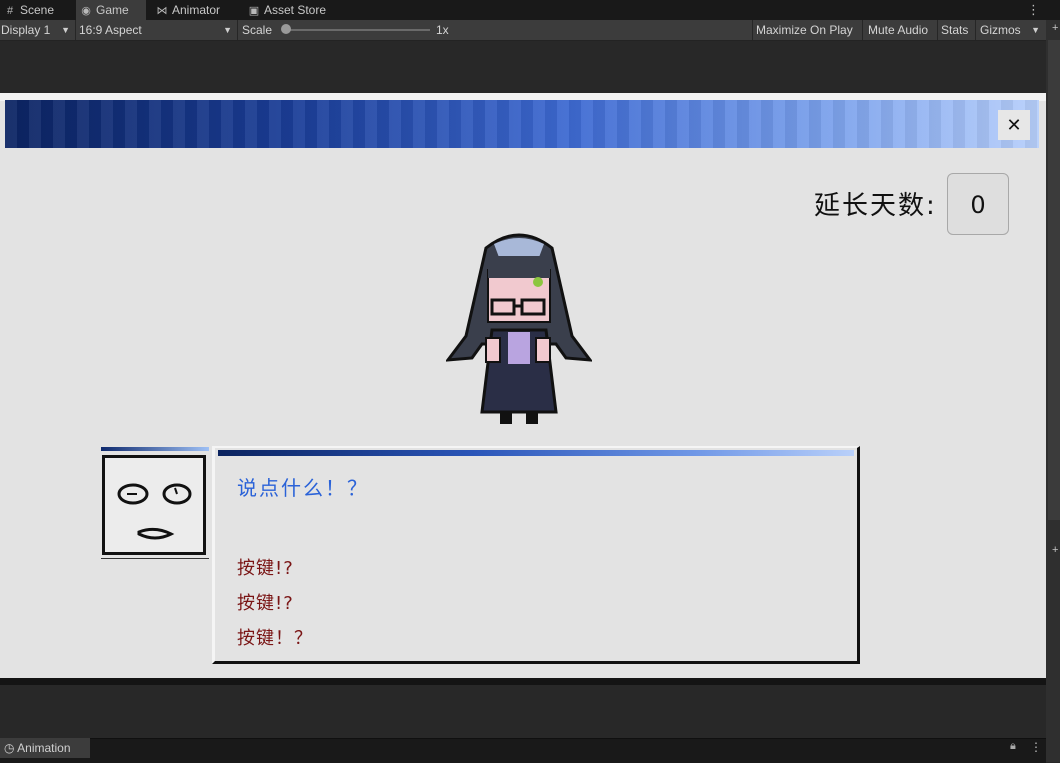  What do you see at coordinates (237, 30) in the screenshot?
I see `toolbar-divider` at bounding box center [237, 30].